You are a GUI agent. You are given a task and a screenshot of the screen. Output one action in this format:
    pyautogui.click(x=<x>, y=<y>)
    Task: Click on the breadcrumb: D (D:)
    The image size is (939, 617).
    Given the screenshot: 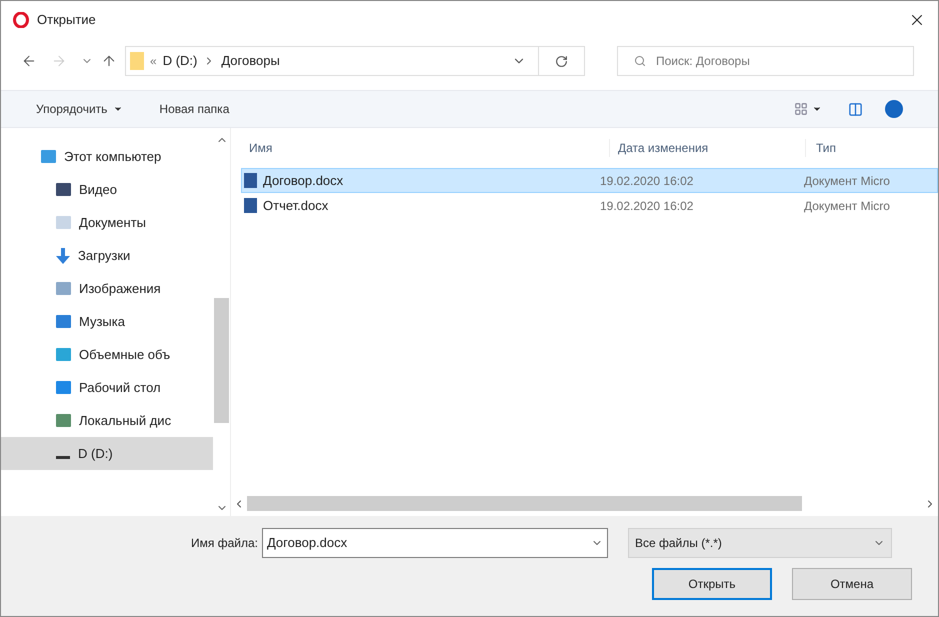 What is the action you would take?
    pyautogui.click(x=180, y=61)
    